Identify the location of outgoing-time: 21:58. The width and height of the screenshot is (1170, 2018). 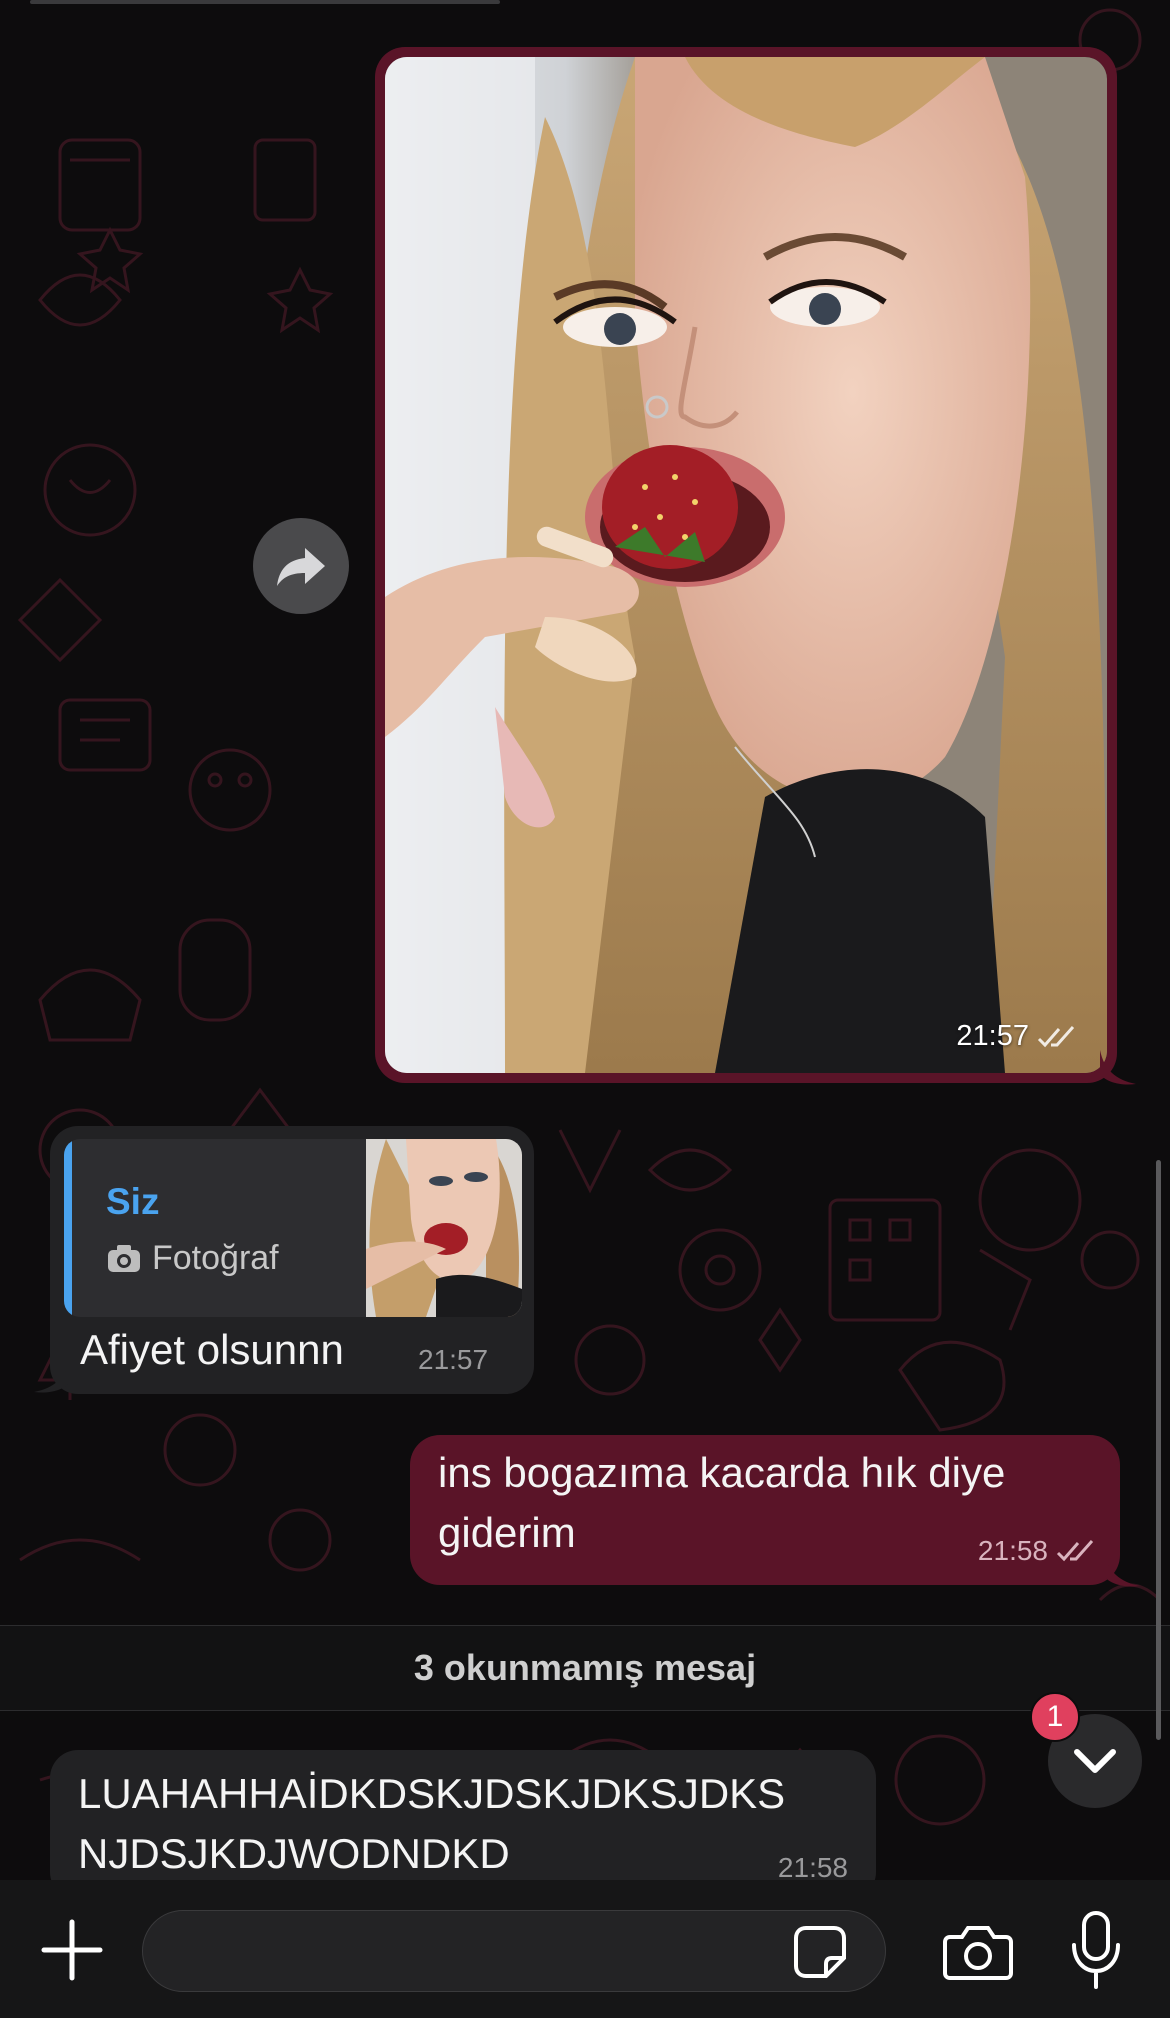
(1012, 1550).